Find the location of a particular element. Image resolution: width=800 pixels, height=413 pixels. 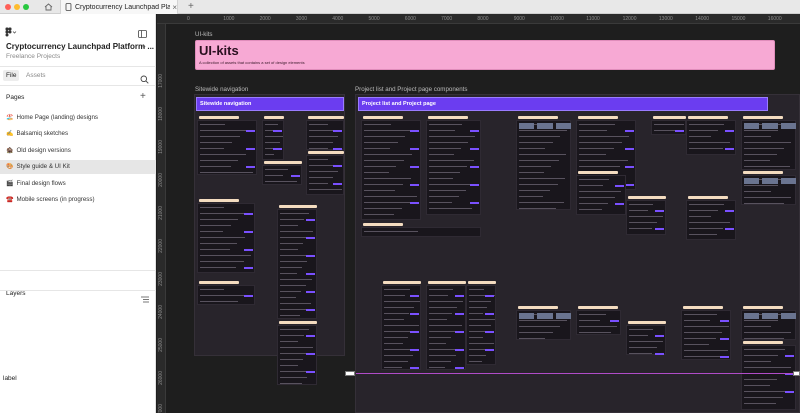

document-tab: Cryptocurrency Launchpad Platf × is located at coordinates (119, 7).